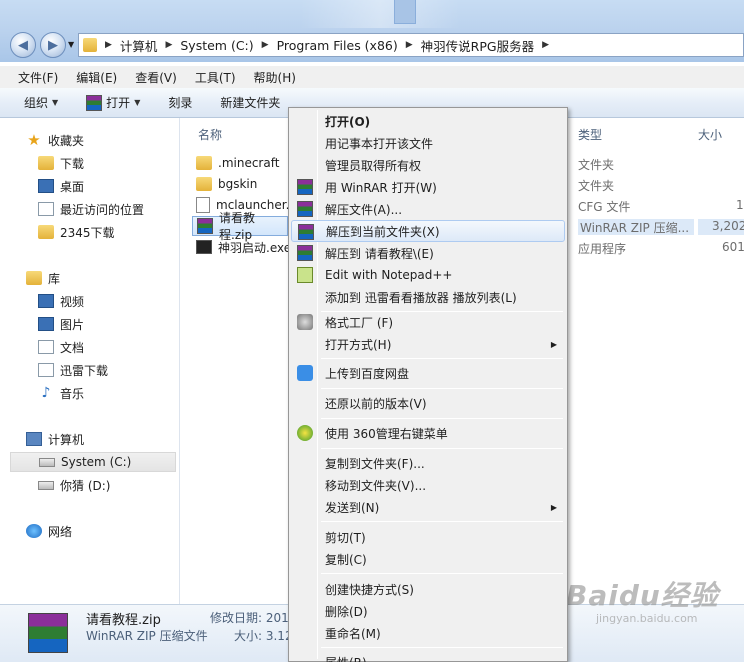 This screenshot has height=662, width=744. Describe the element at coordinates (405, 12) in the screenshot. I see `window-button-stub` at that location.